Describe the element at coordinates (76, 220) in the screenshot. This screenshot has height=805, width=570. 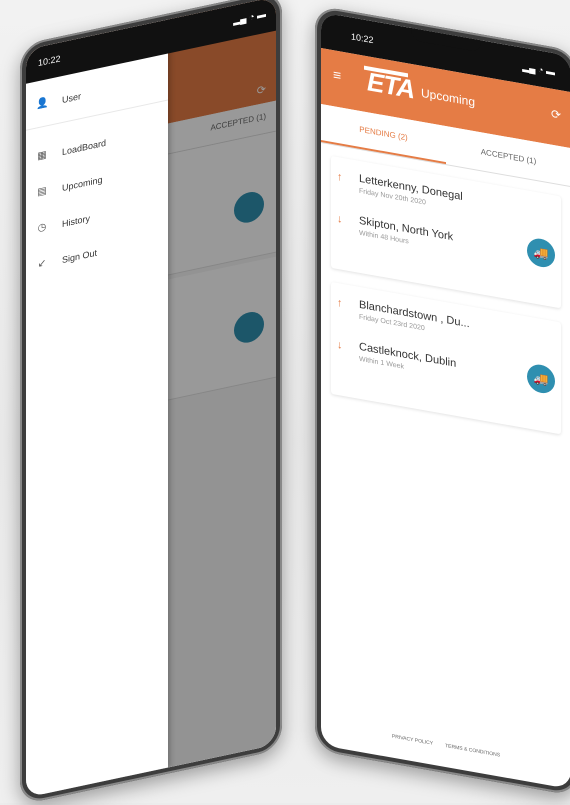
I see `drawer-item-label: History` at that location.